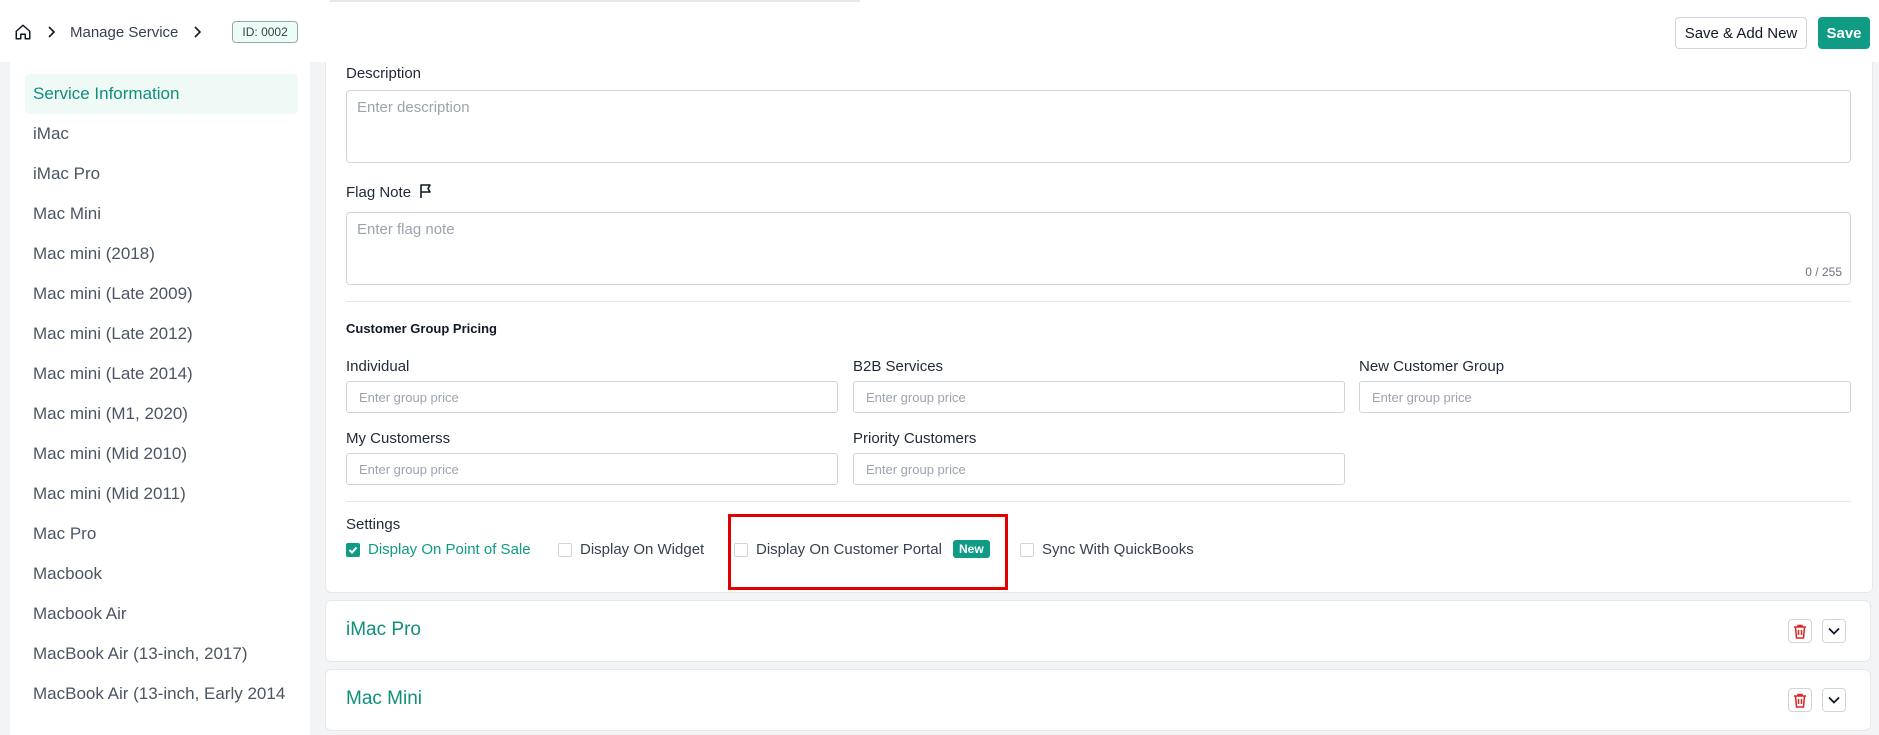 The image size is (1879, 735). Describe the element at coordinates (384, 73) in the screenshot. I see `description-label: Description` at that location.